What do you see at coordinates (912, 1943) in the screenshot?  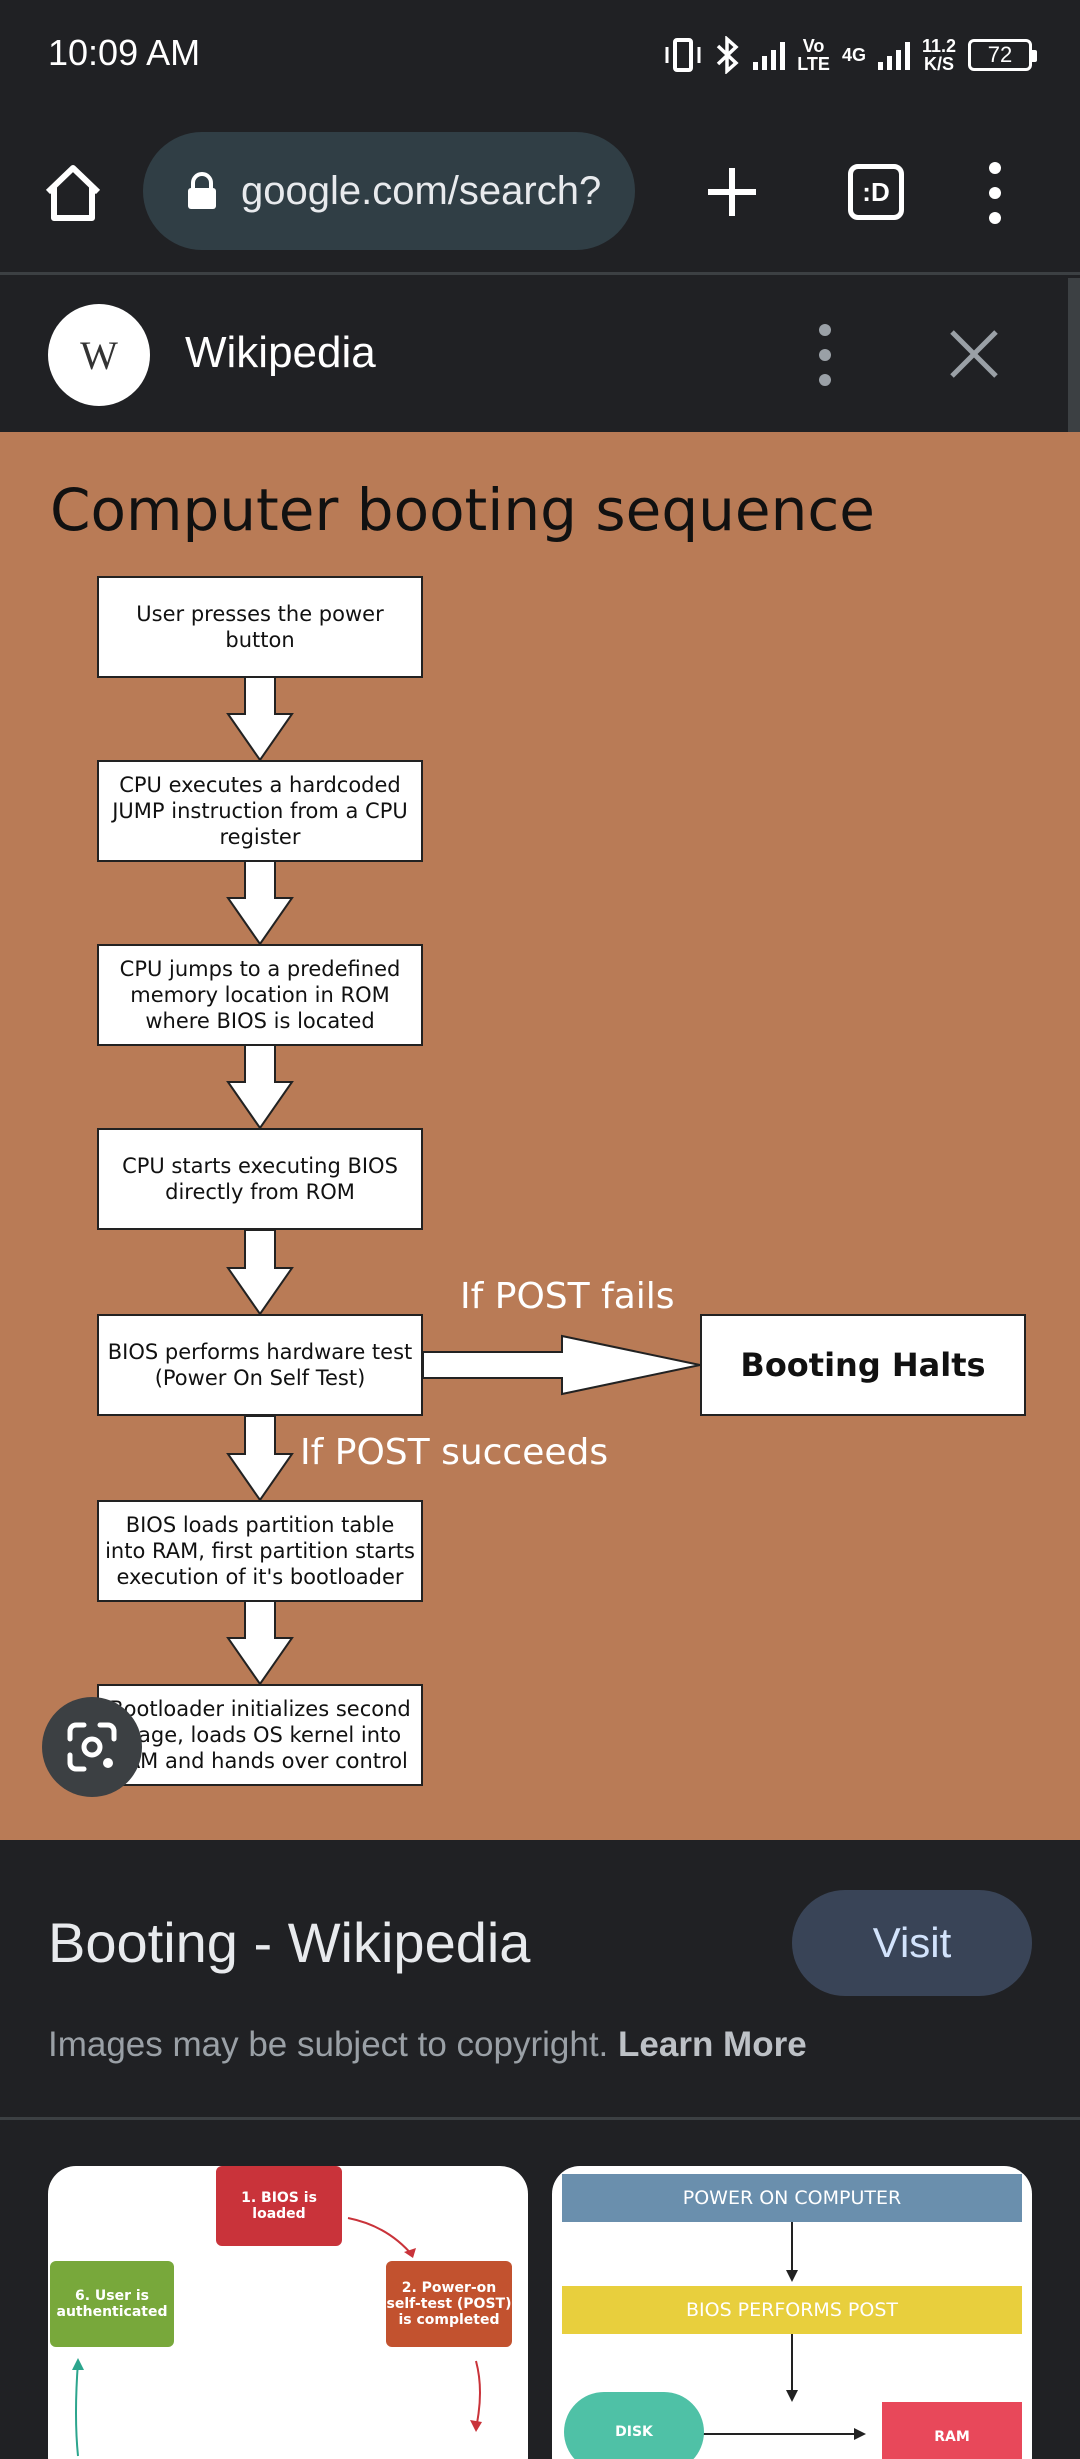 I see `visit-button: Visit` at bounding box center [912, 1943].